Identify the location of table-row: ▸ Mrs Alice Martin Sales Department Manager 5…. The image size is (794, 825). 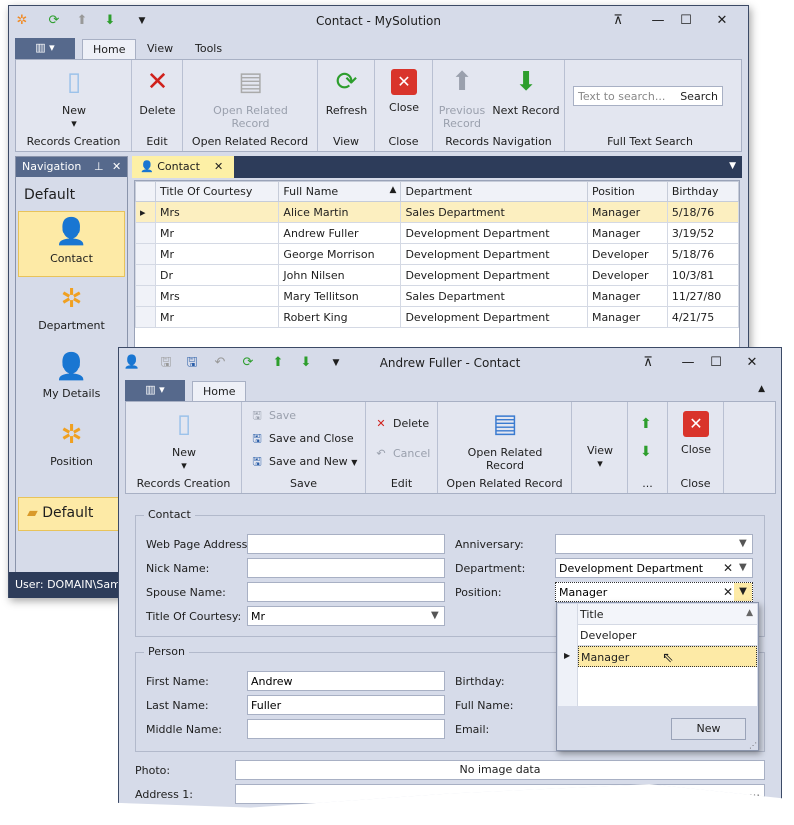
(437, 212).